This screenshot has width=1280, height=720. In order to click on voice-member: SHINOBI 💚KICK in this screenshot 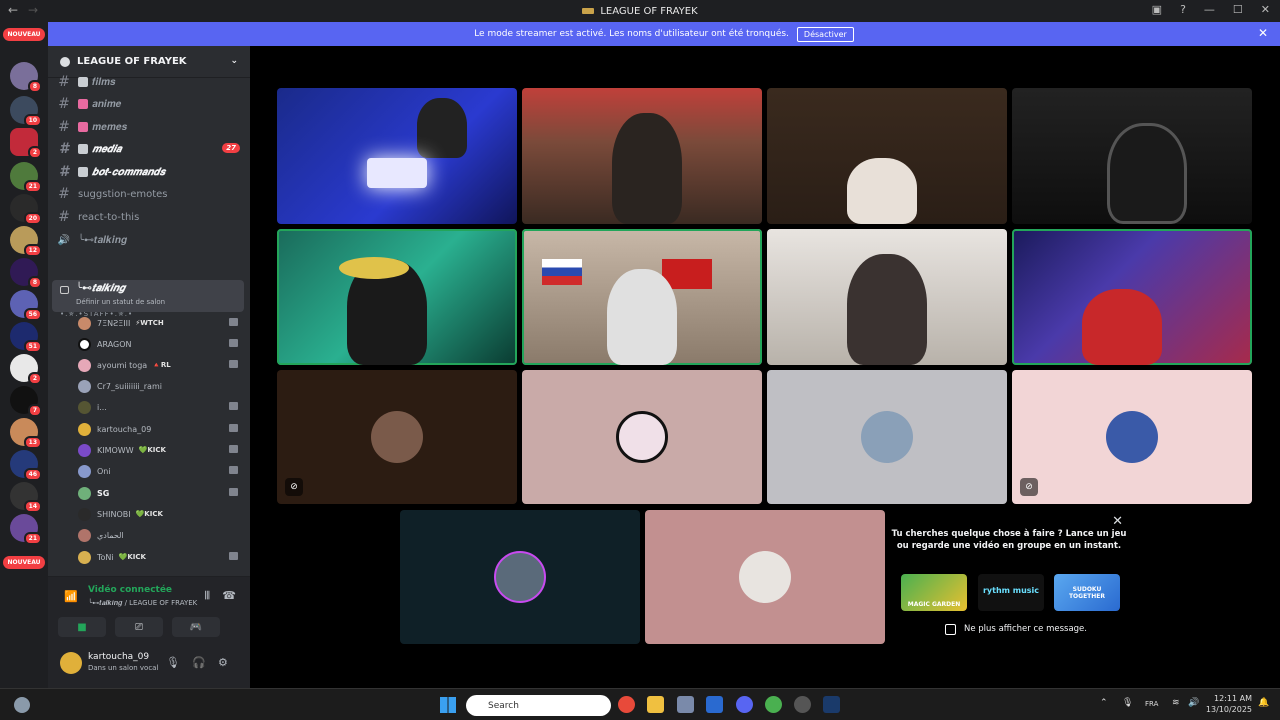, I will do `click(158, 514)`.